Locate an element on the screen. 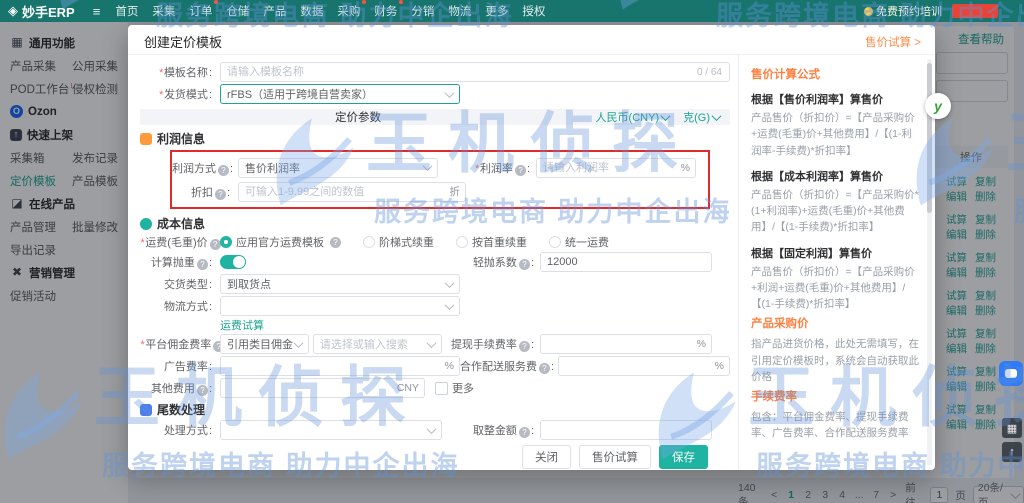 The height and width of the screenshot is (503, 1024). ship-mode-label: *发货模式 is located at coordinates (176, 94).